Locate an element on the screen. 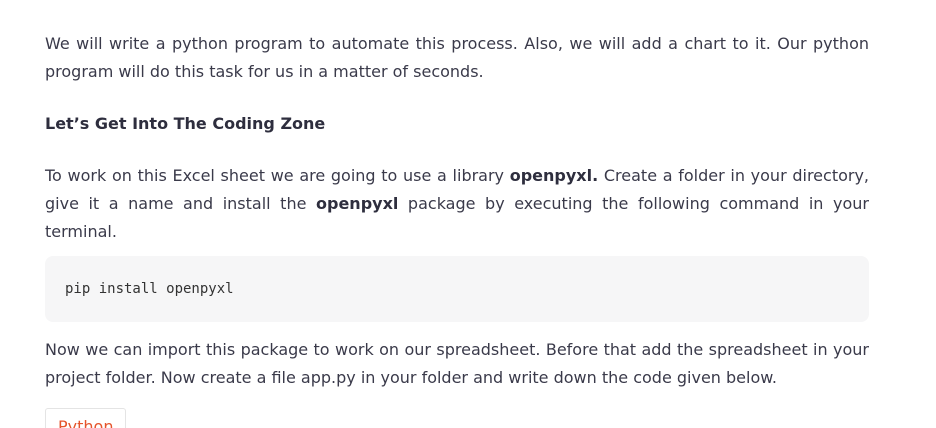  install-code-block: pip install openpyxl is located at coordinates (457, 289).